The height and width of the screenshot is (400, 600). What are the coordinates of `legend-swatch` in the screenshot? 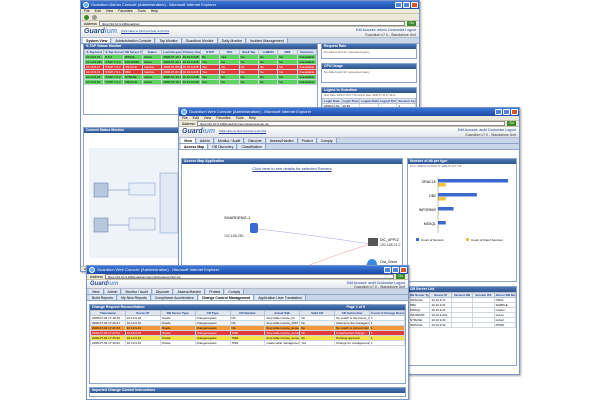 It's located at (417, 239).